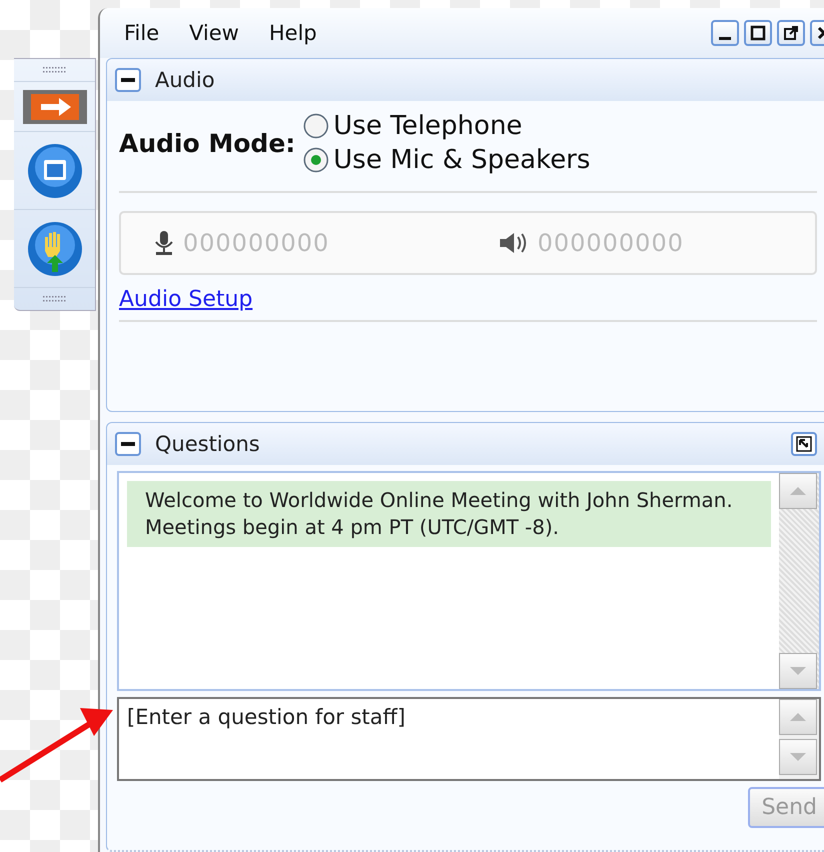 The width and height of the screenshot is (824, 852). What do you see at coordinates (610, 243) in the screenshot?
I see `speaker-level-digits: 000000000` at bounding box center [610, 243].